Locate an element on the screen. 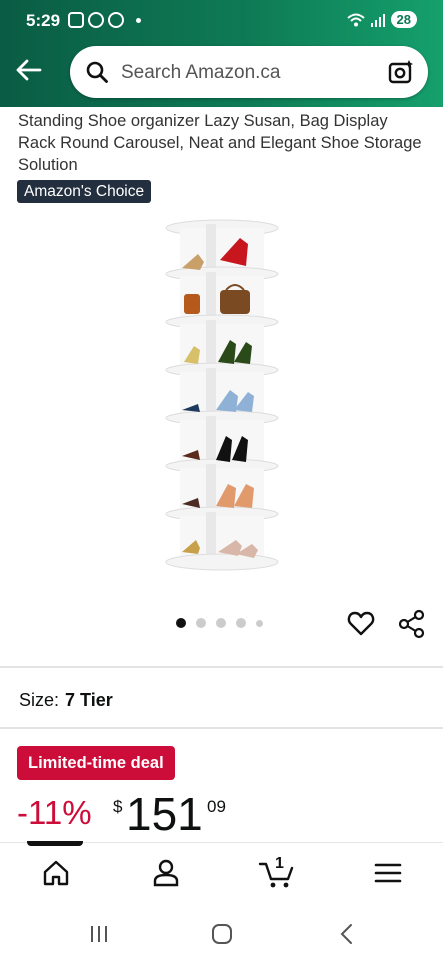 The image size is (443, 960). price-currency: $ is located at coordinates (118, 806).